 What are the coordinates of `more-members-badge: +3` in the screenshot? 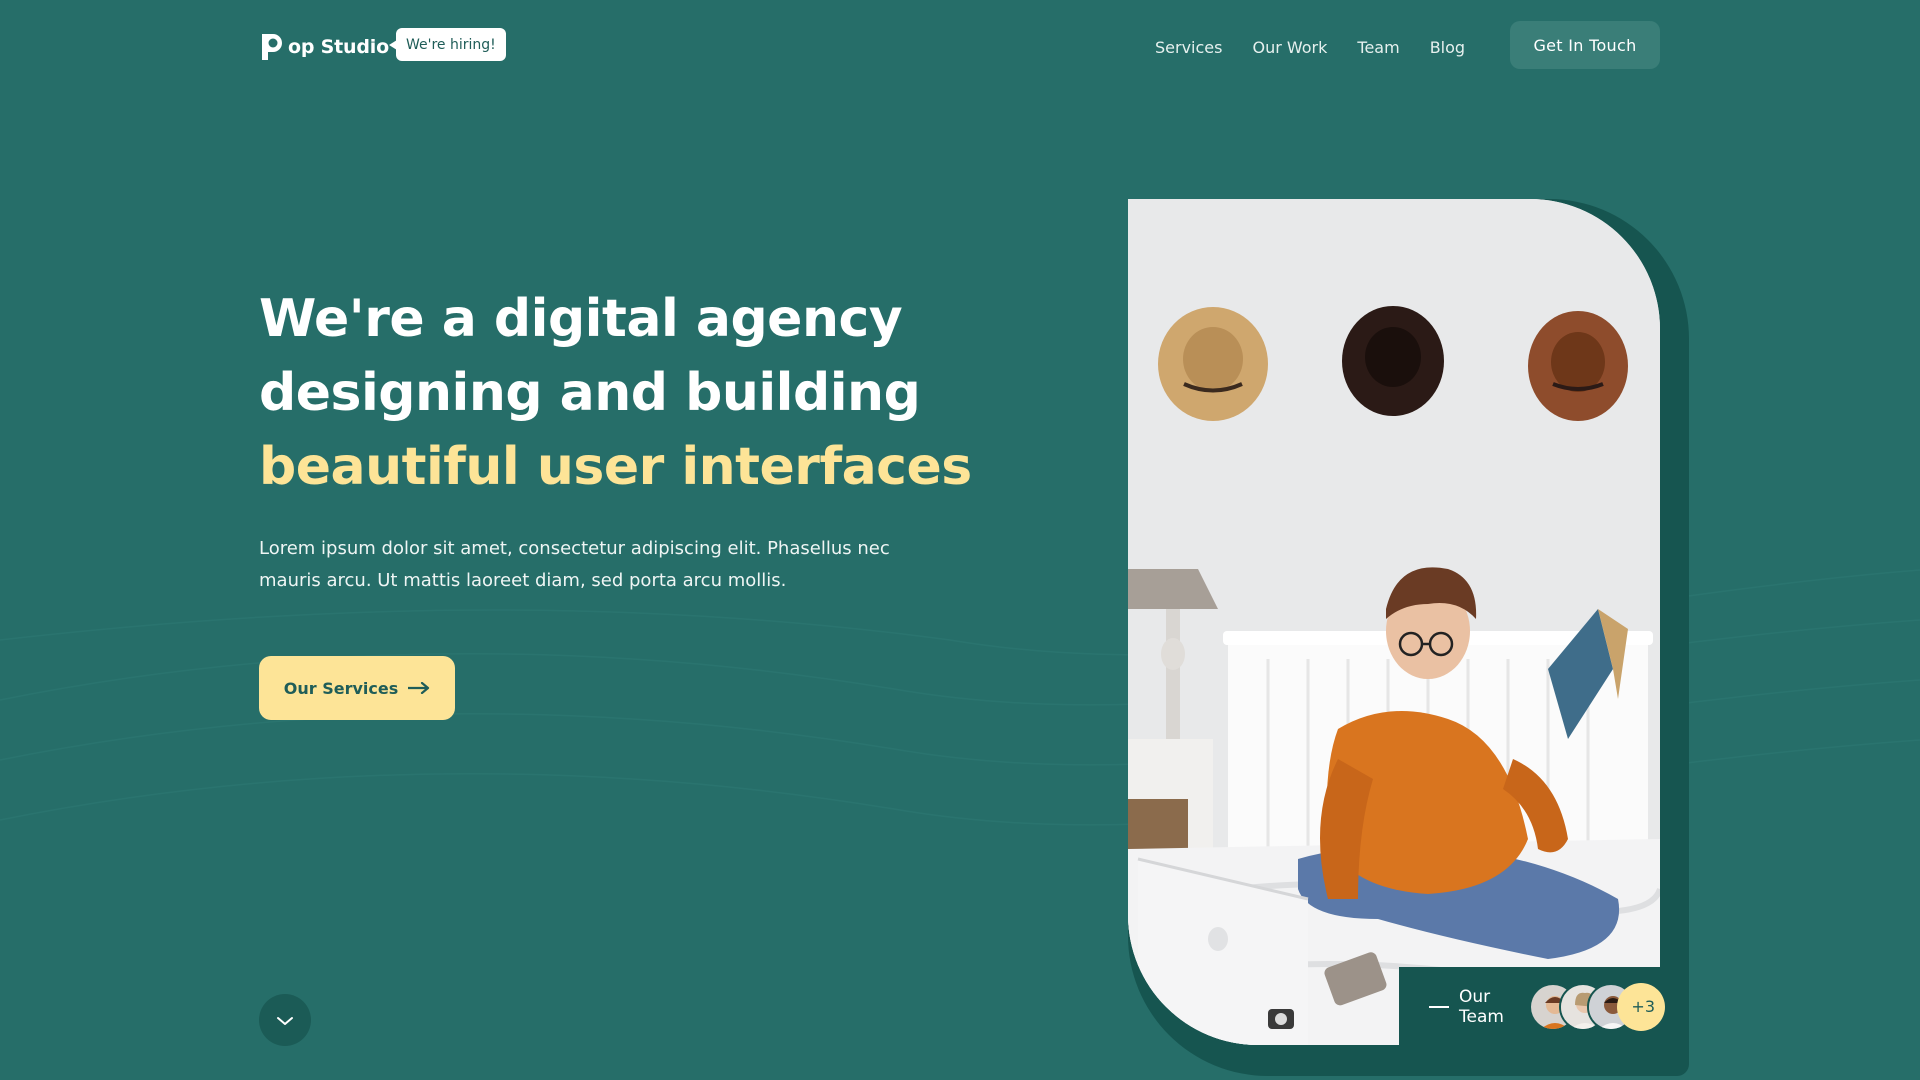 It's located at (1641, 1006).